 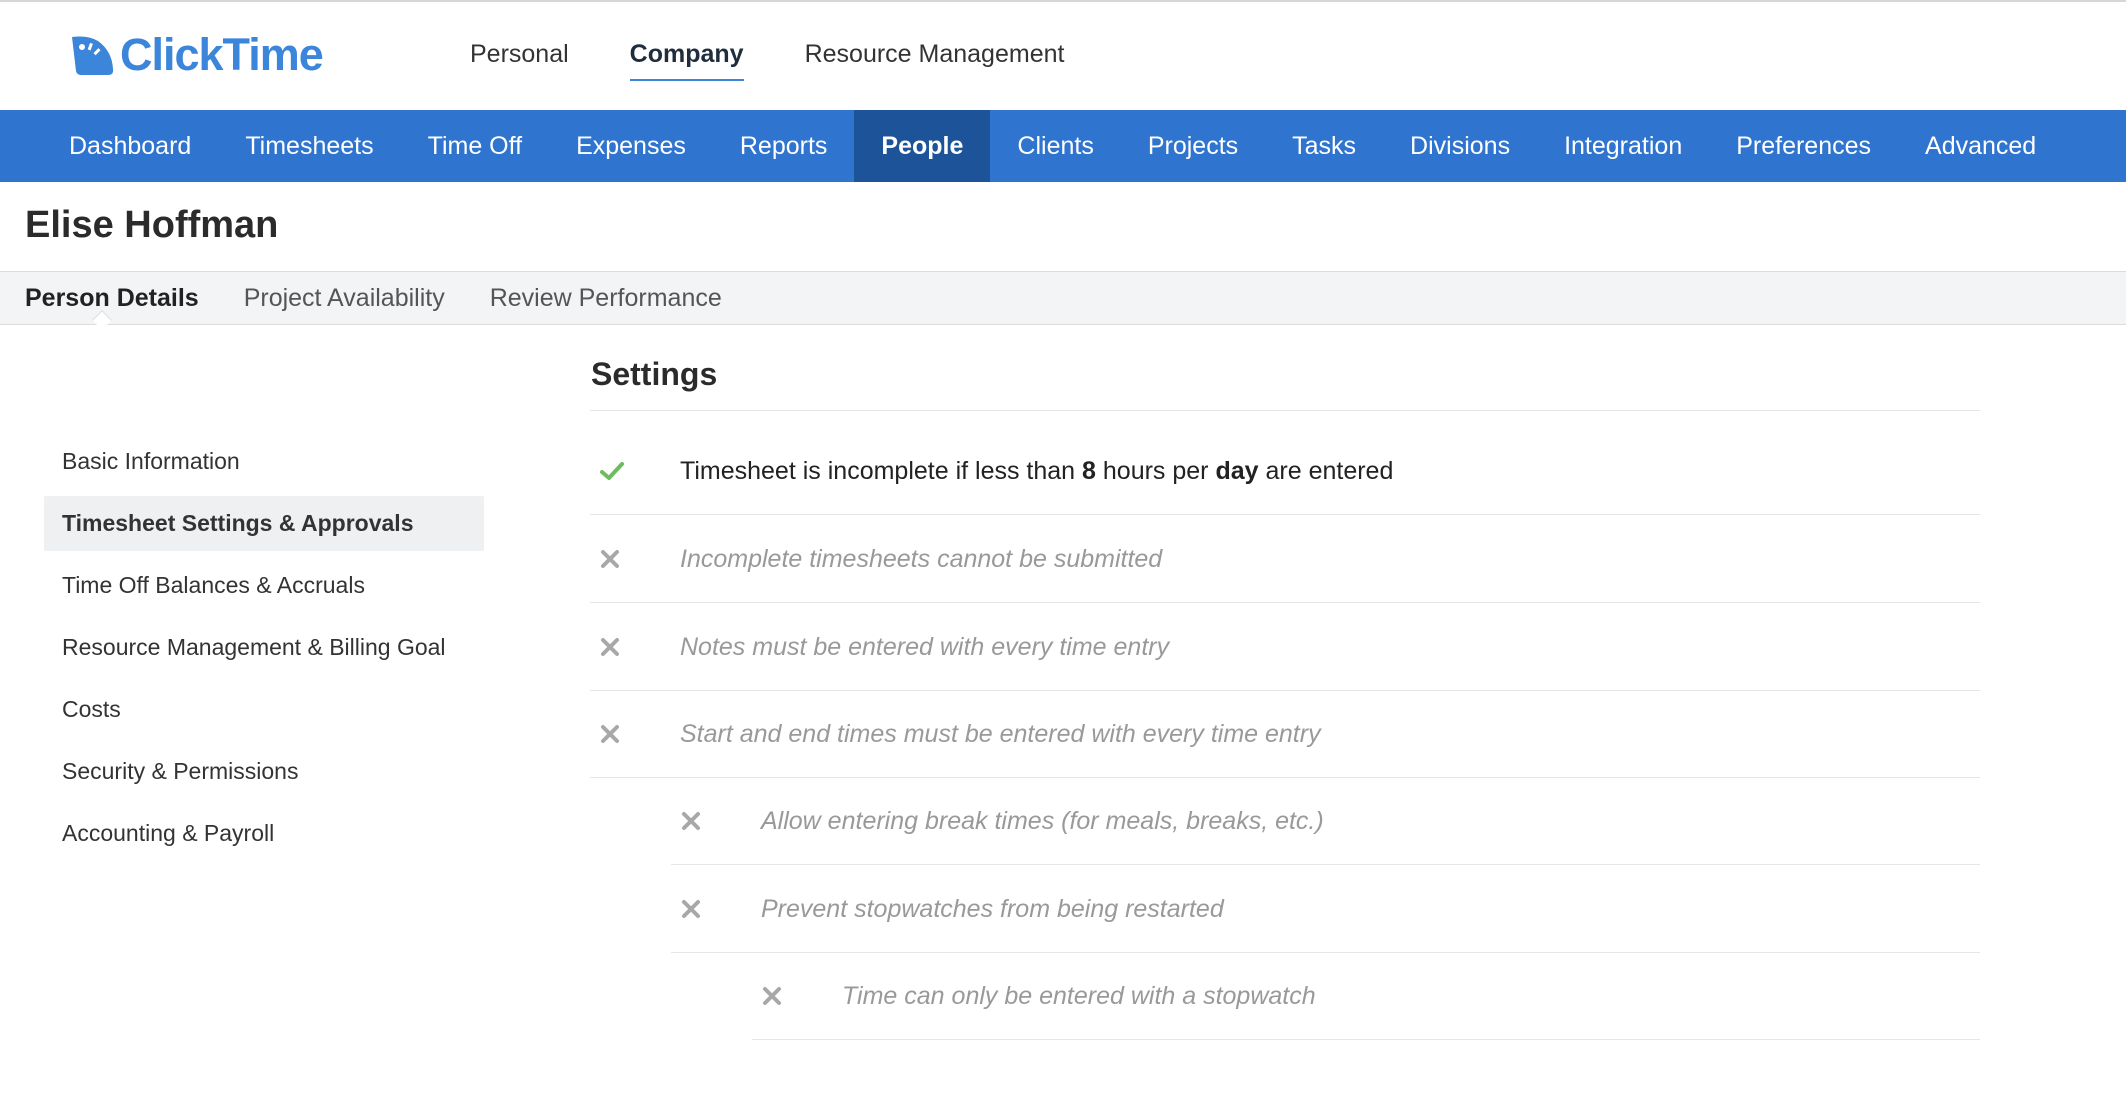 What do you see at coordinates (264, 771) in the screenshot?
I see `sidebar-item-security: Security & Permissions` at bounding box center [264, 771].